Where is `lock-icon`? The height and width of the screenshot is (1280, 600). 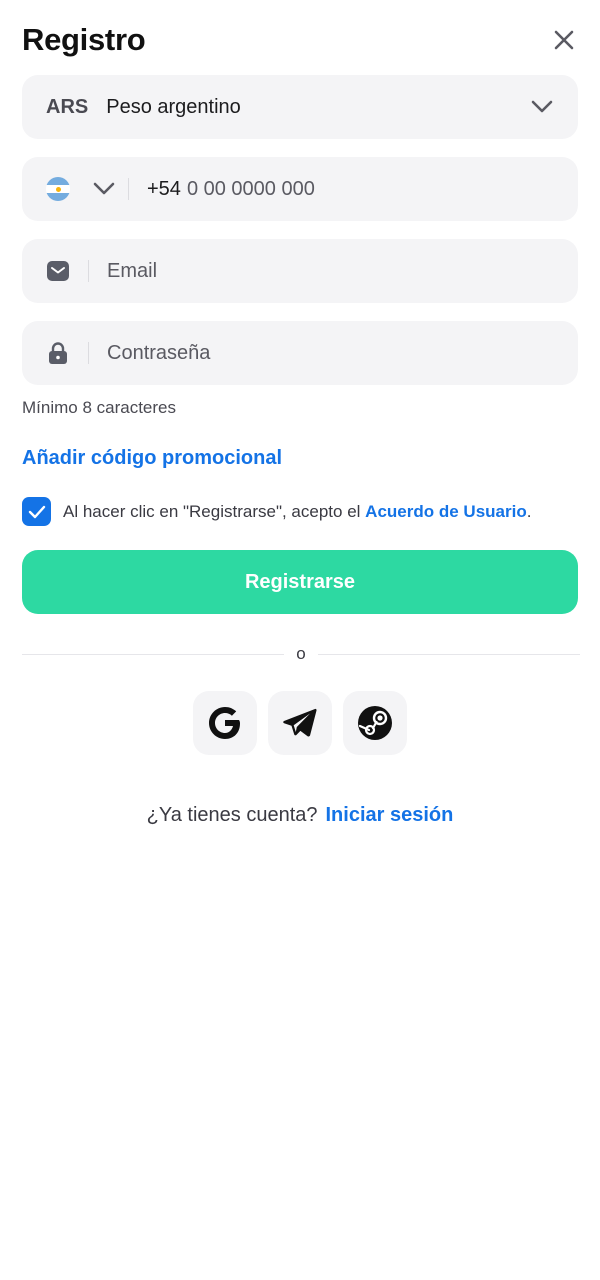
lock-icon is located at coordinates (58, 353).